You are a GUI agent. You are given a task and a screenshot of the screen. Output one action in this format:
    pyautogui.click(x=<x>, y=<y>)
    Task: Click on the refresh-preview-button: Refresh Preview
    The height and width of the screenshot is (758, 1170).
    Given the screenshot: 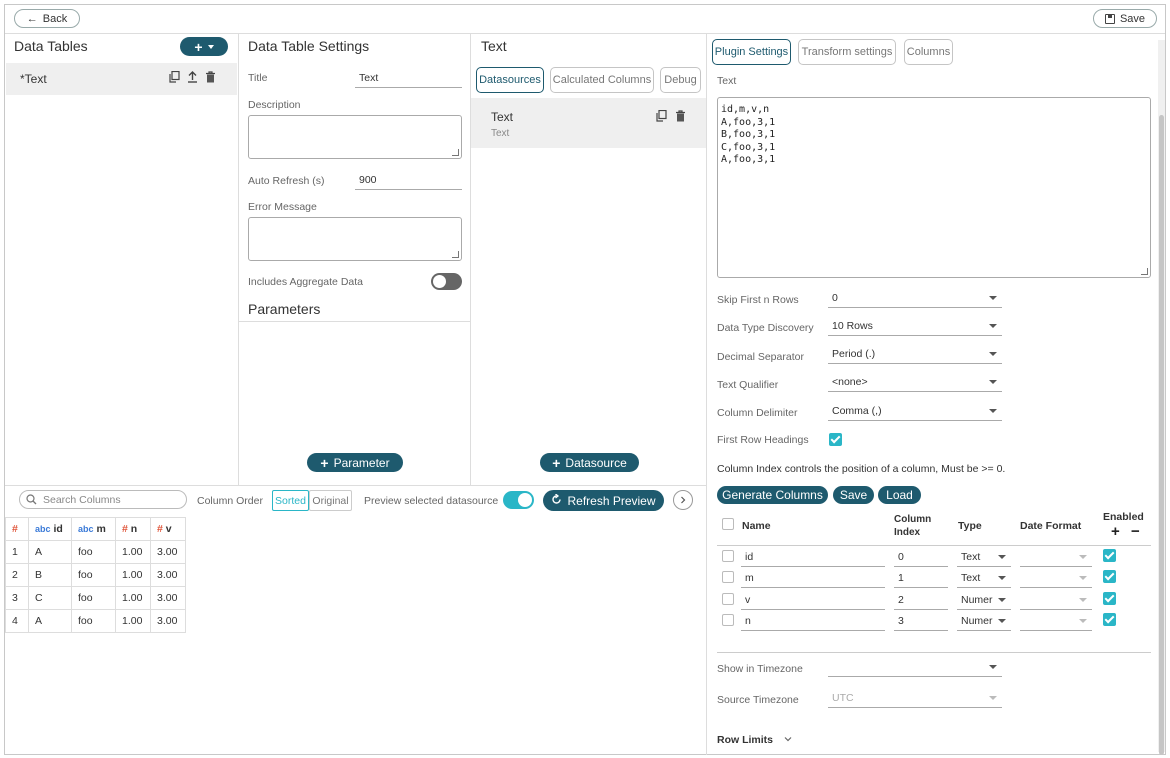 What is the action you would take?
    pyautogui.click(x=603, y=500)
    